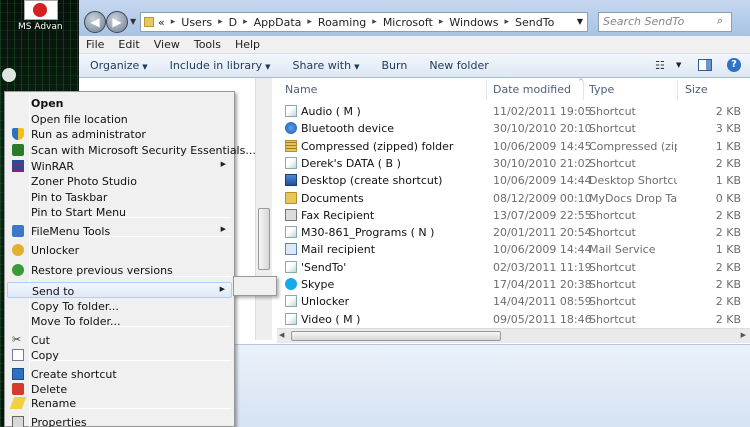 This screenshot has width=750, height=427. What do you see at coordinates (119, 103) in the screenshot?
I see `menu-item-open: Open` at bounding box center [119, 103].